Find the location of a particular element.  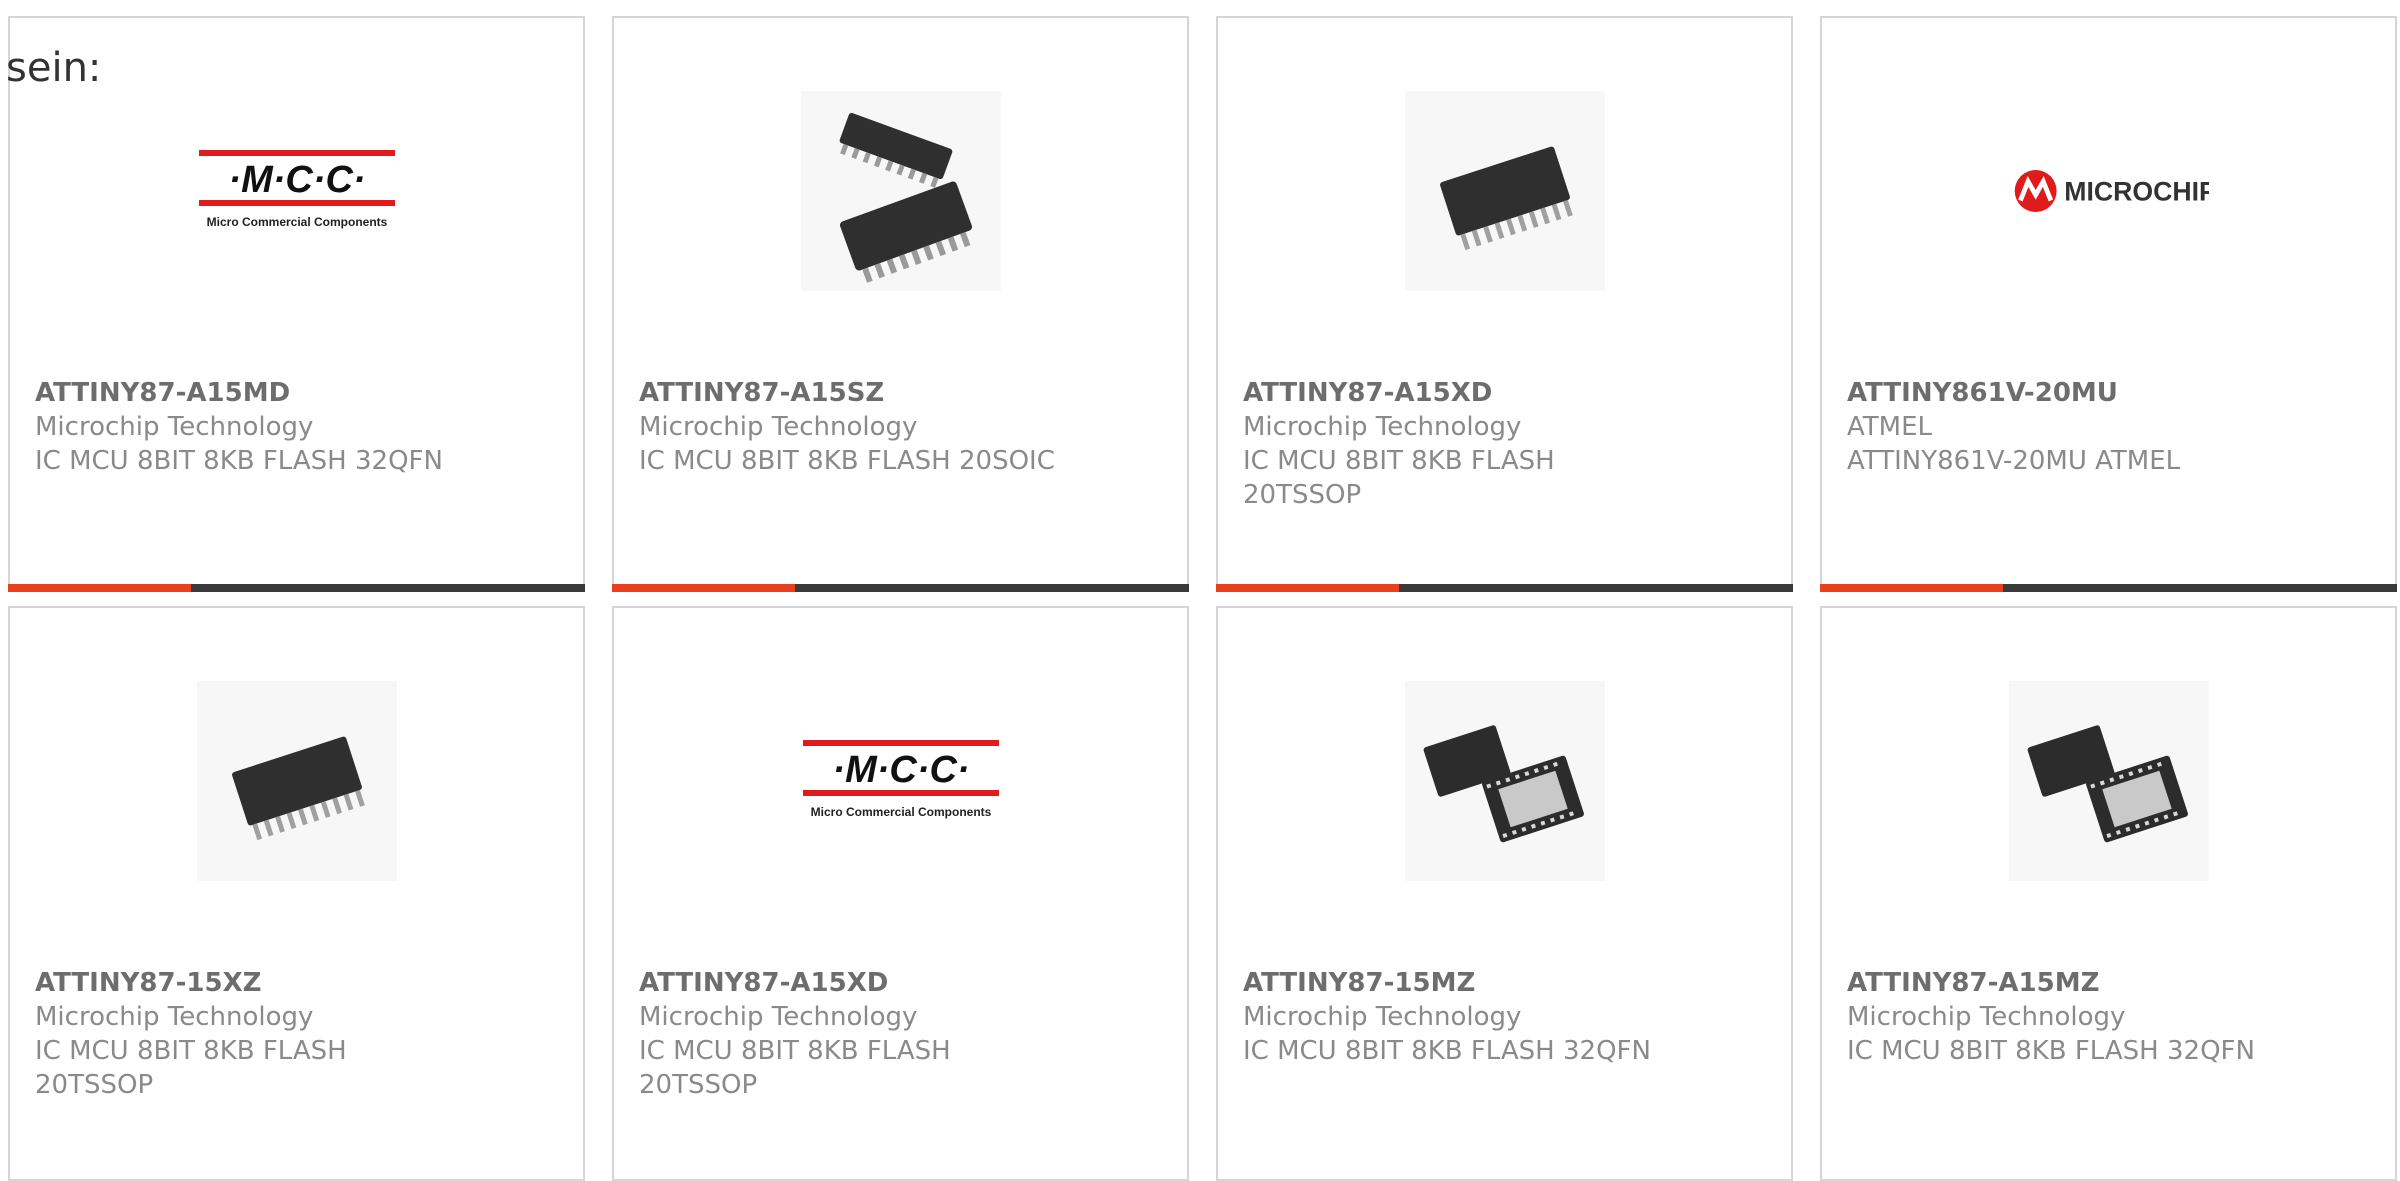

intro-text: sein: is located at coordinates (54, 68).